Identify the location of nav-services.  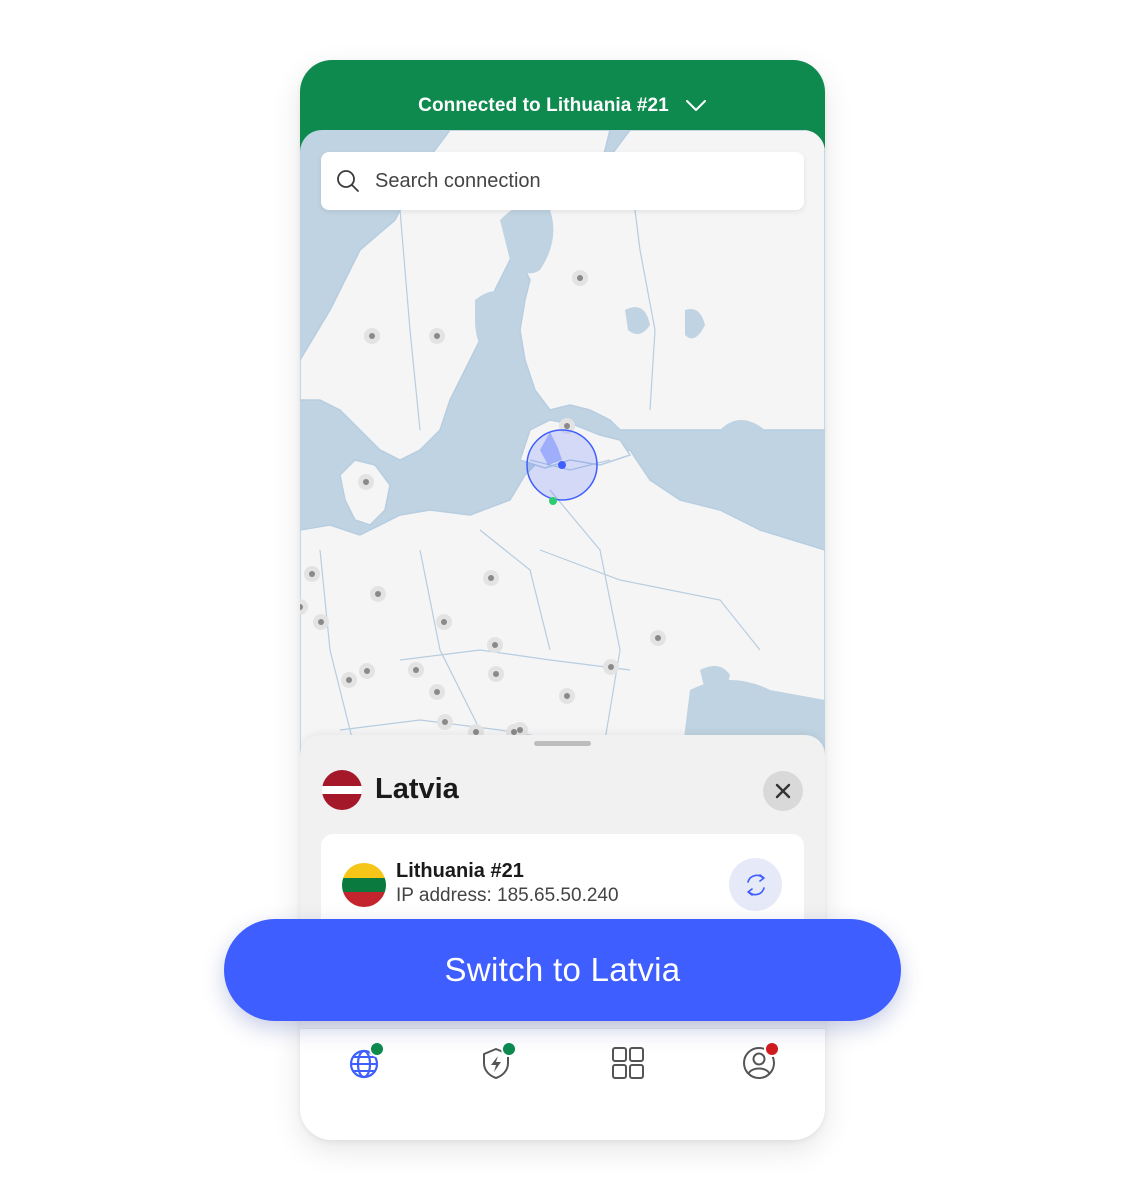
(628, 1063).